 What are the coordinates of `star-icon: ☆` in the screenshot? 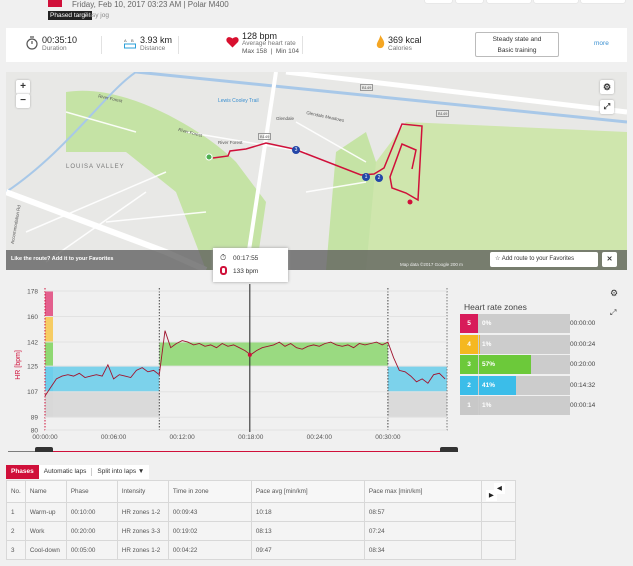 It's located at (498, 259).